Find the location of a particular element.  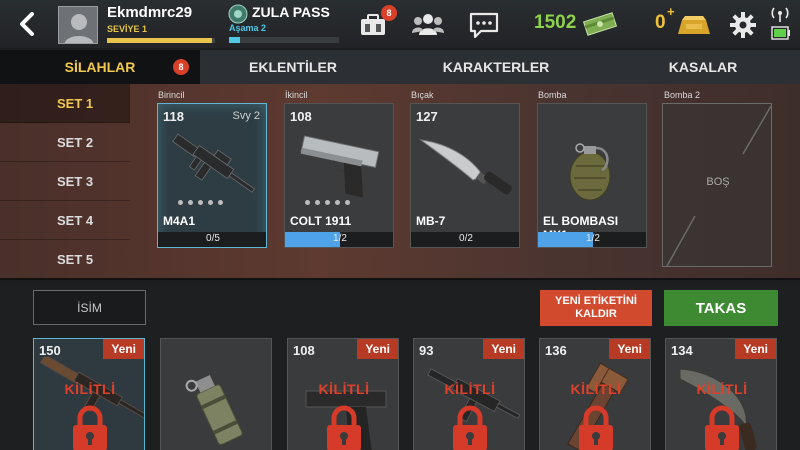

item-number: 136 is located at coordinates (556, 350).